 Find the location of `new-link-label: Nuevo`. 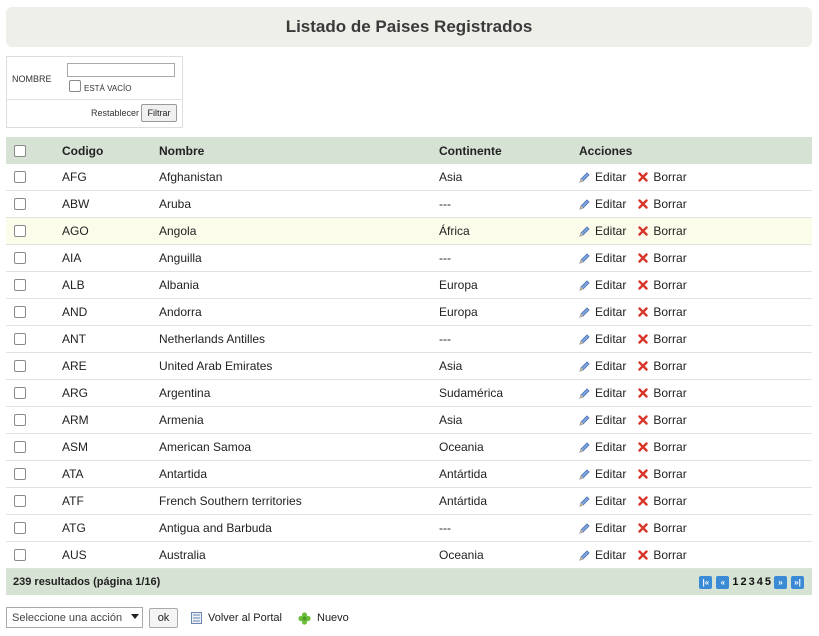

new-link-label: Nuevo is located at coordinates (333, 618).